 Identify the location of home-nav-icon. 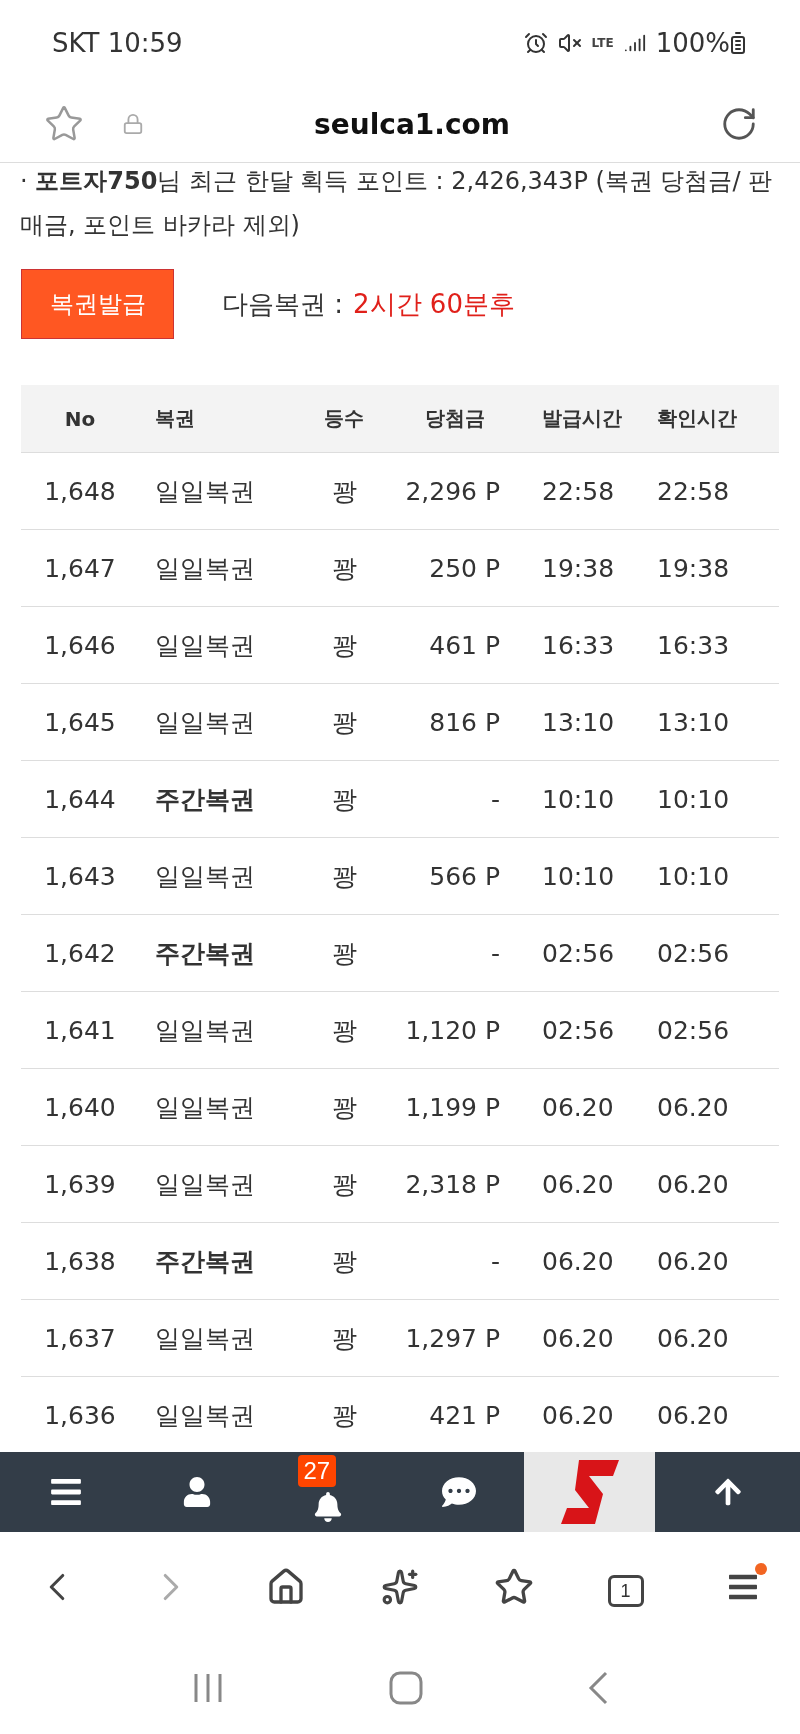
(406, 1688).